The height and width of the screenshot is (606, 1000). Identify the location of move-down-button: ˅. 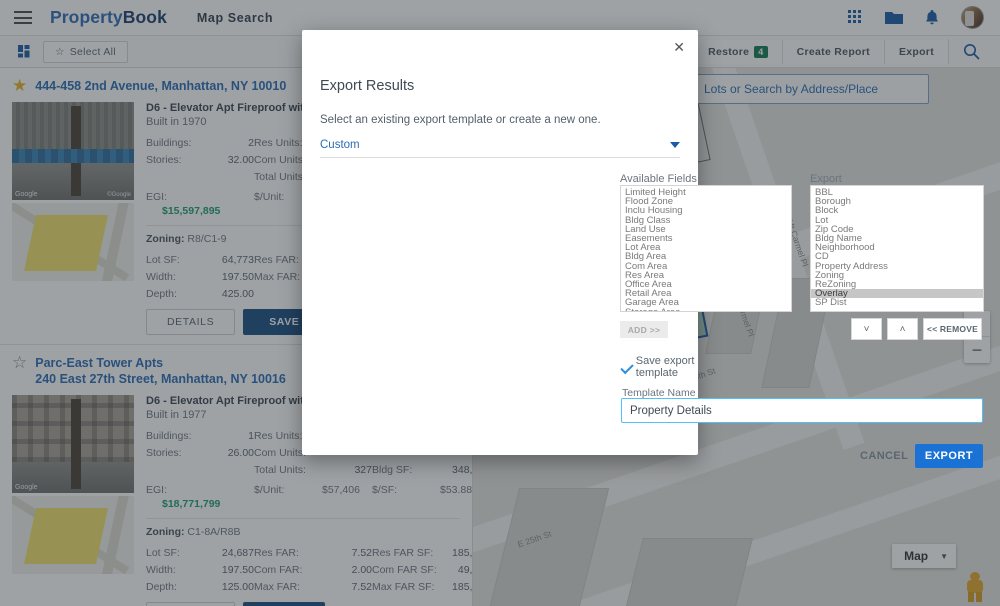
(866, 329).